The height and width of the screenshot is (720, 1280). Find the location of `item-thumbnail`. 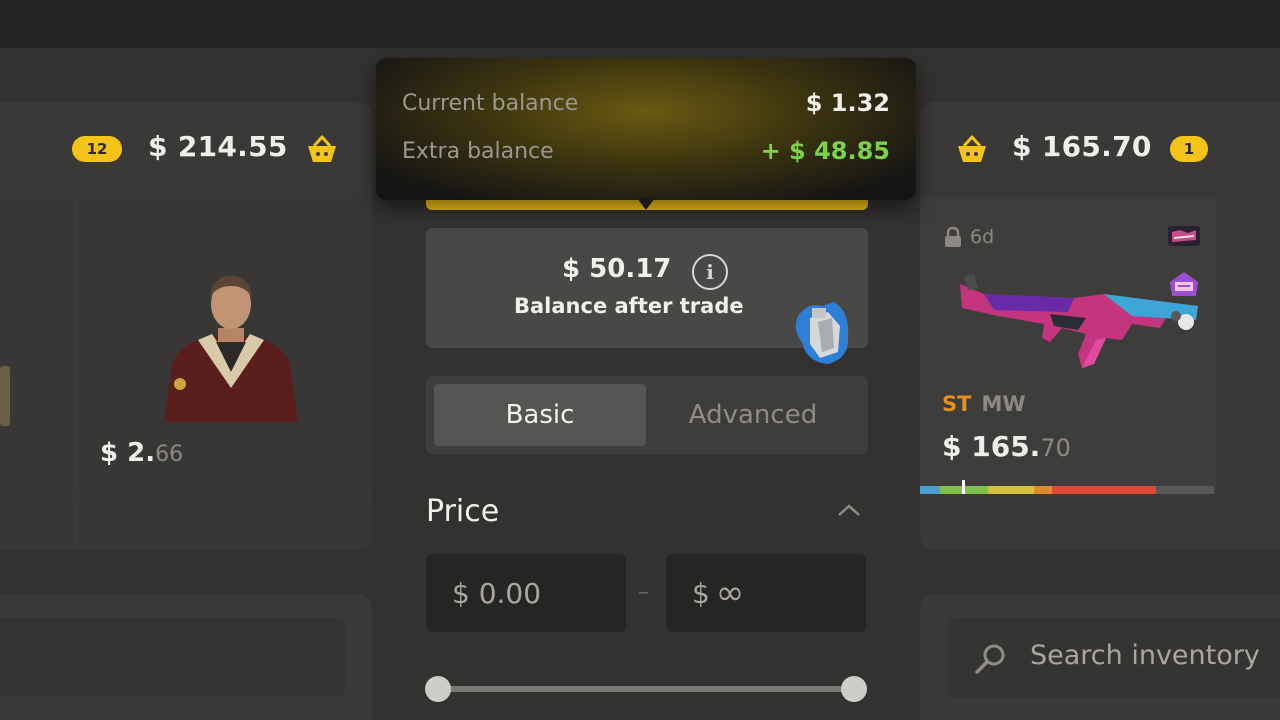

item-thumbnail is located at coordinates (5, 396).